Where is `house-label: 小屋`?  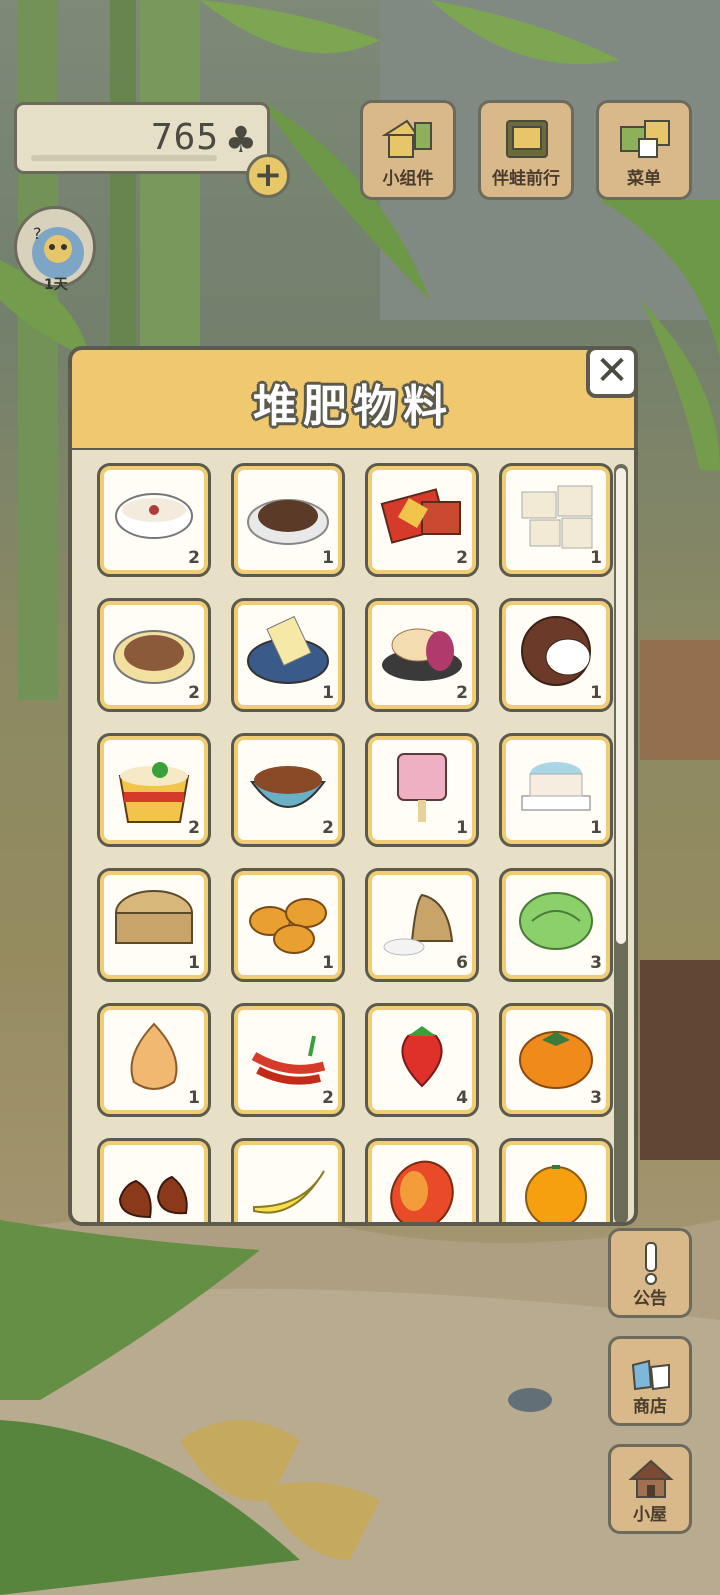
house-label: 小屋 is located at coordinates (650, 1515).